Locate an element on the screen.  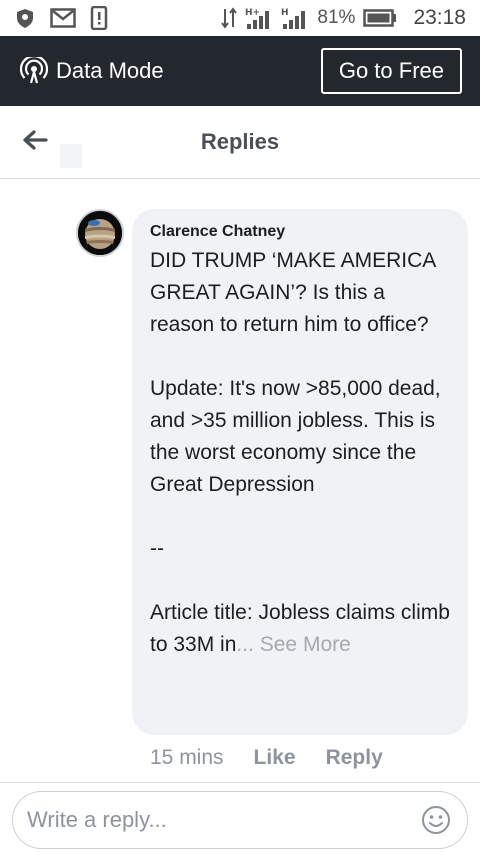
status-right-icons: H+ H 81% 23:18 is located at coordinates (343, 18).